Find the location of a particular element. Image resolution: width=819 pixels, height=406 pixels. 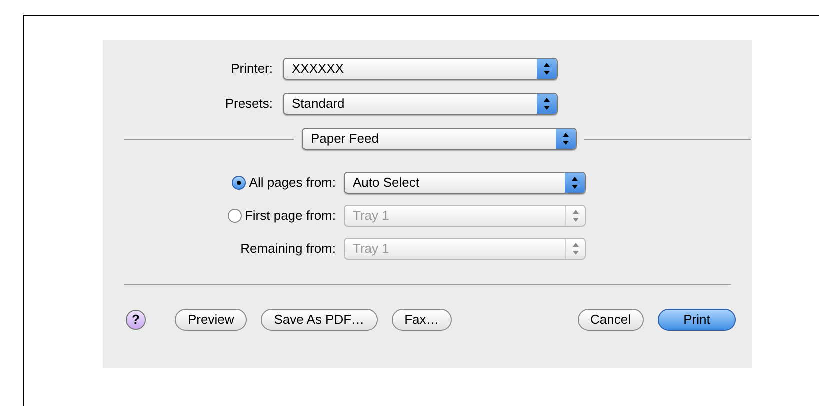

popup-menu: Standard is located at coordinates (420, 104).